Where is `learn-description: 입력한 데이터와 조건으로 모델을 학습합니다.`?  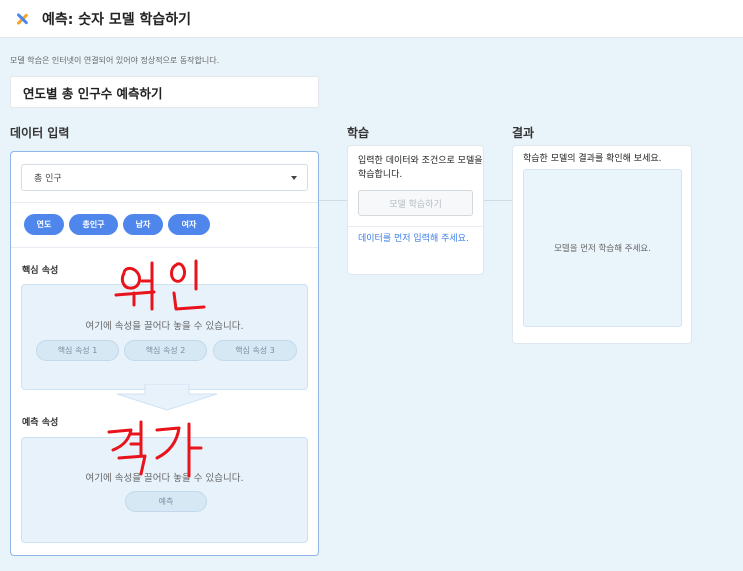
learn-description: 입력한 데이터와 조건으로 모델을 학습합니다. is located at coordinates (420, 168).